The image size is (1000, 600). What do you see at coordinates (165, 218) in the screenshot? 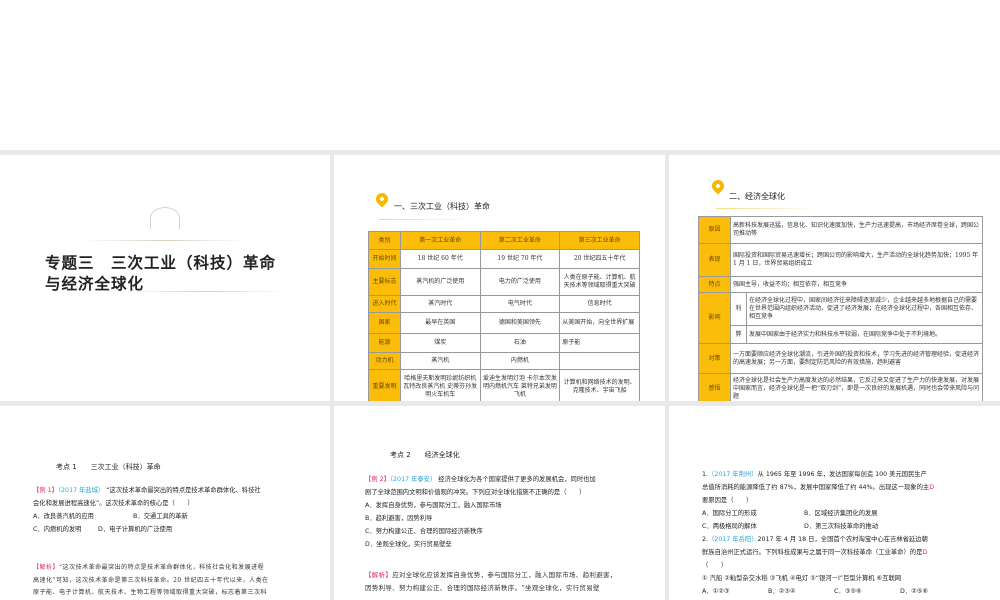
I see `ornament-top-icon` at bounding box center [165, 218].